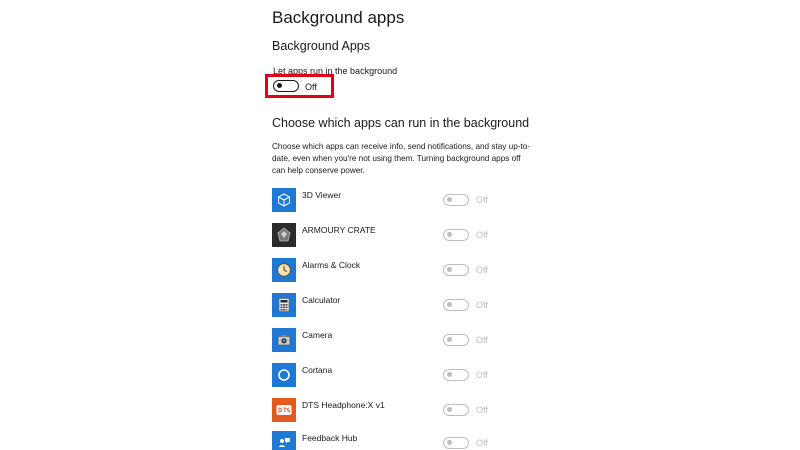 Image resolution: width=800 pixels, height=450 pixels. Describe the element at coordinates (456, 375) in the screenshot. I see `app-toggle-cortana` at that location.